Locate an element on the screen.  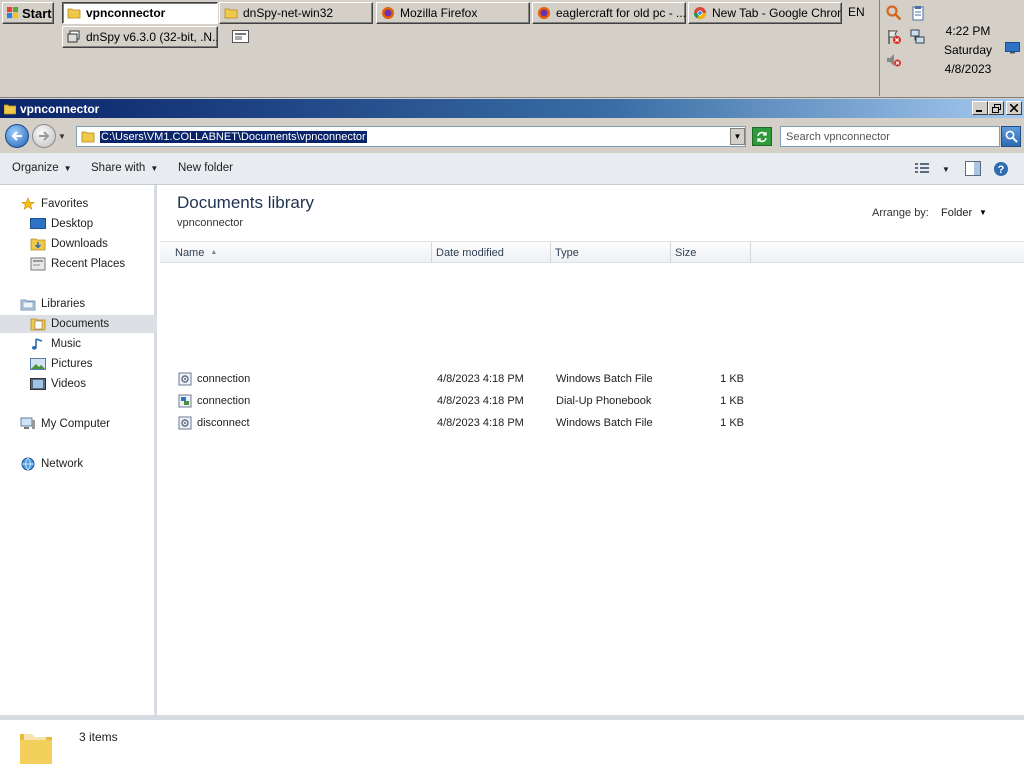
nav-favorites: Favorites is located at coordinates (54, 204).